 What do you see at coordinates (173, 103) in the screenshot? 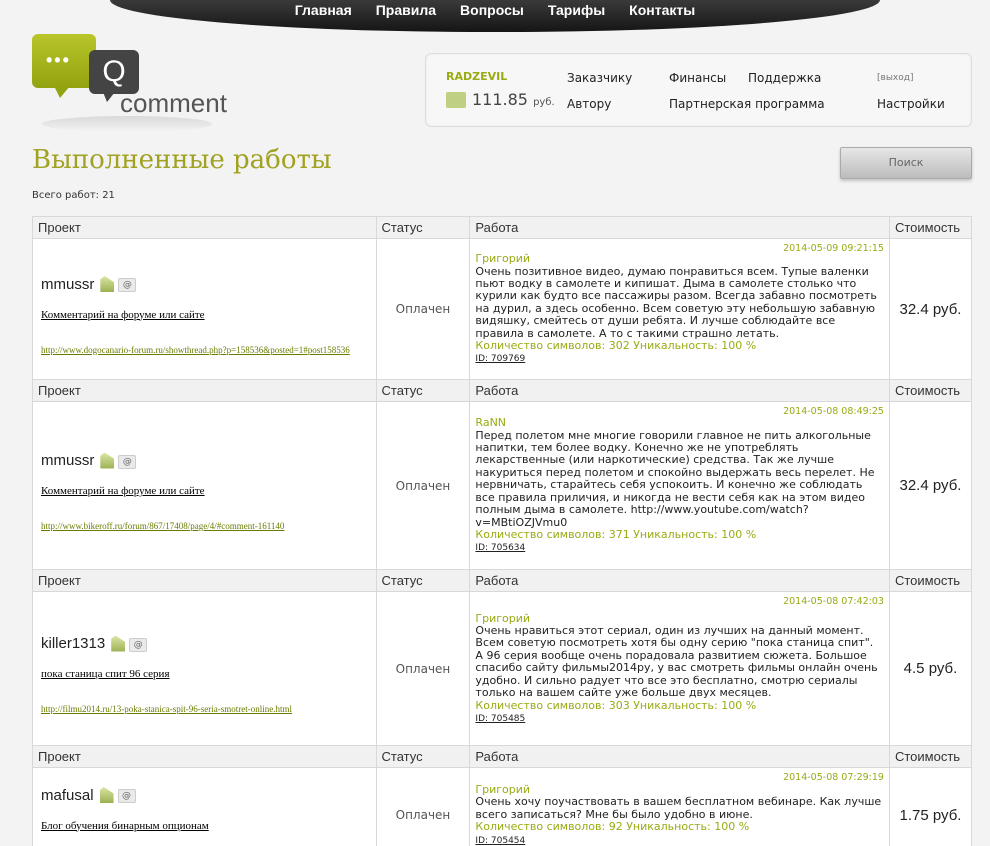
I see `logo-wordmark: comment` at bounding box center [173, 103].